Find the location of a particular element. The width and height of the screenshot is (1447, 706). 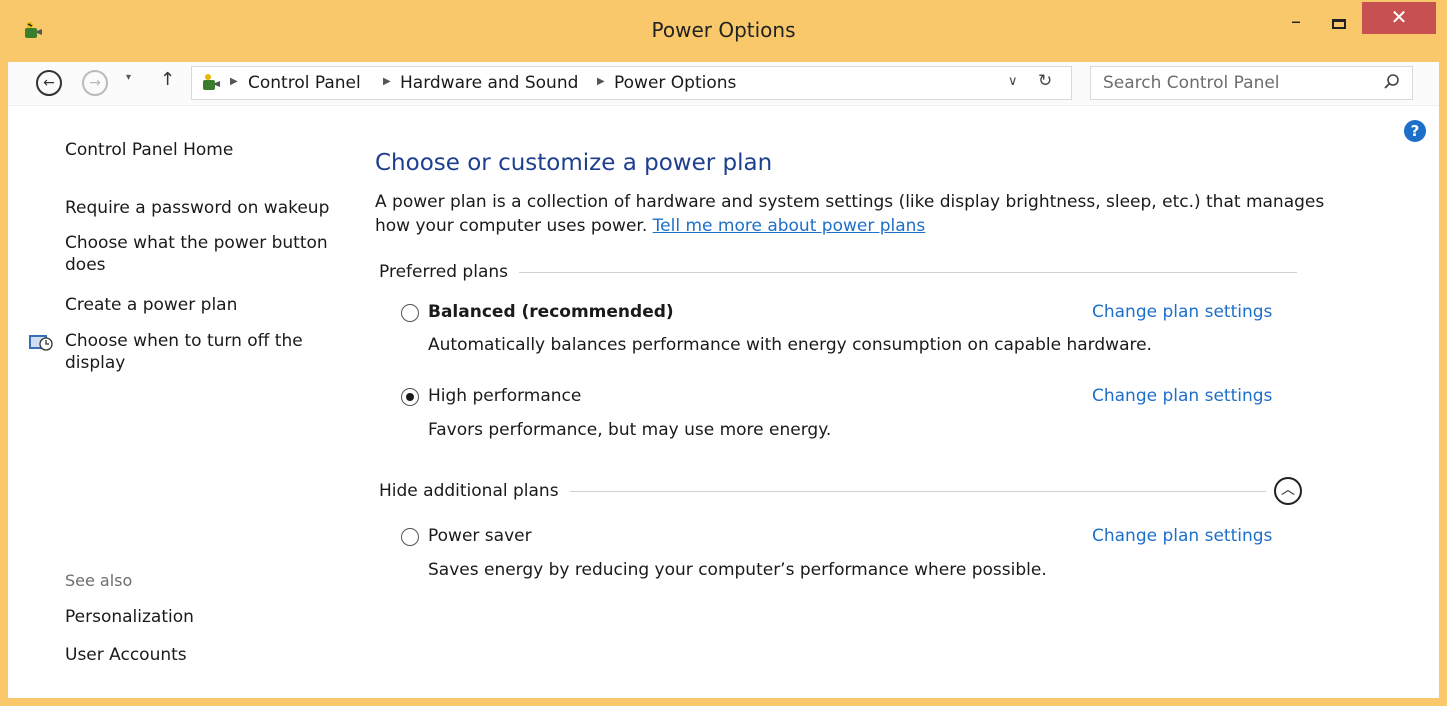

plan-name-power-saver: Power saver is located at coordinates (480, 536).